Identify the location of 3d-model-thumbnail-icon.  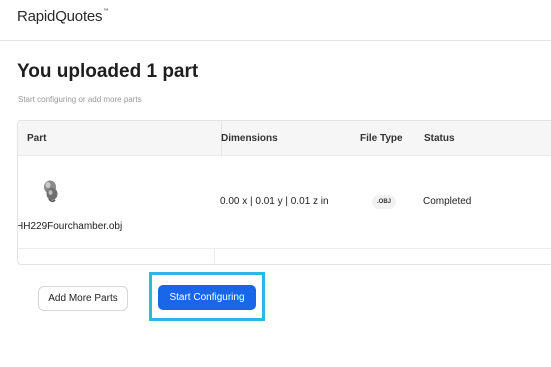
(51, 191).